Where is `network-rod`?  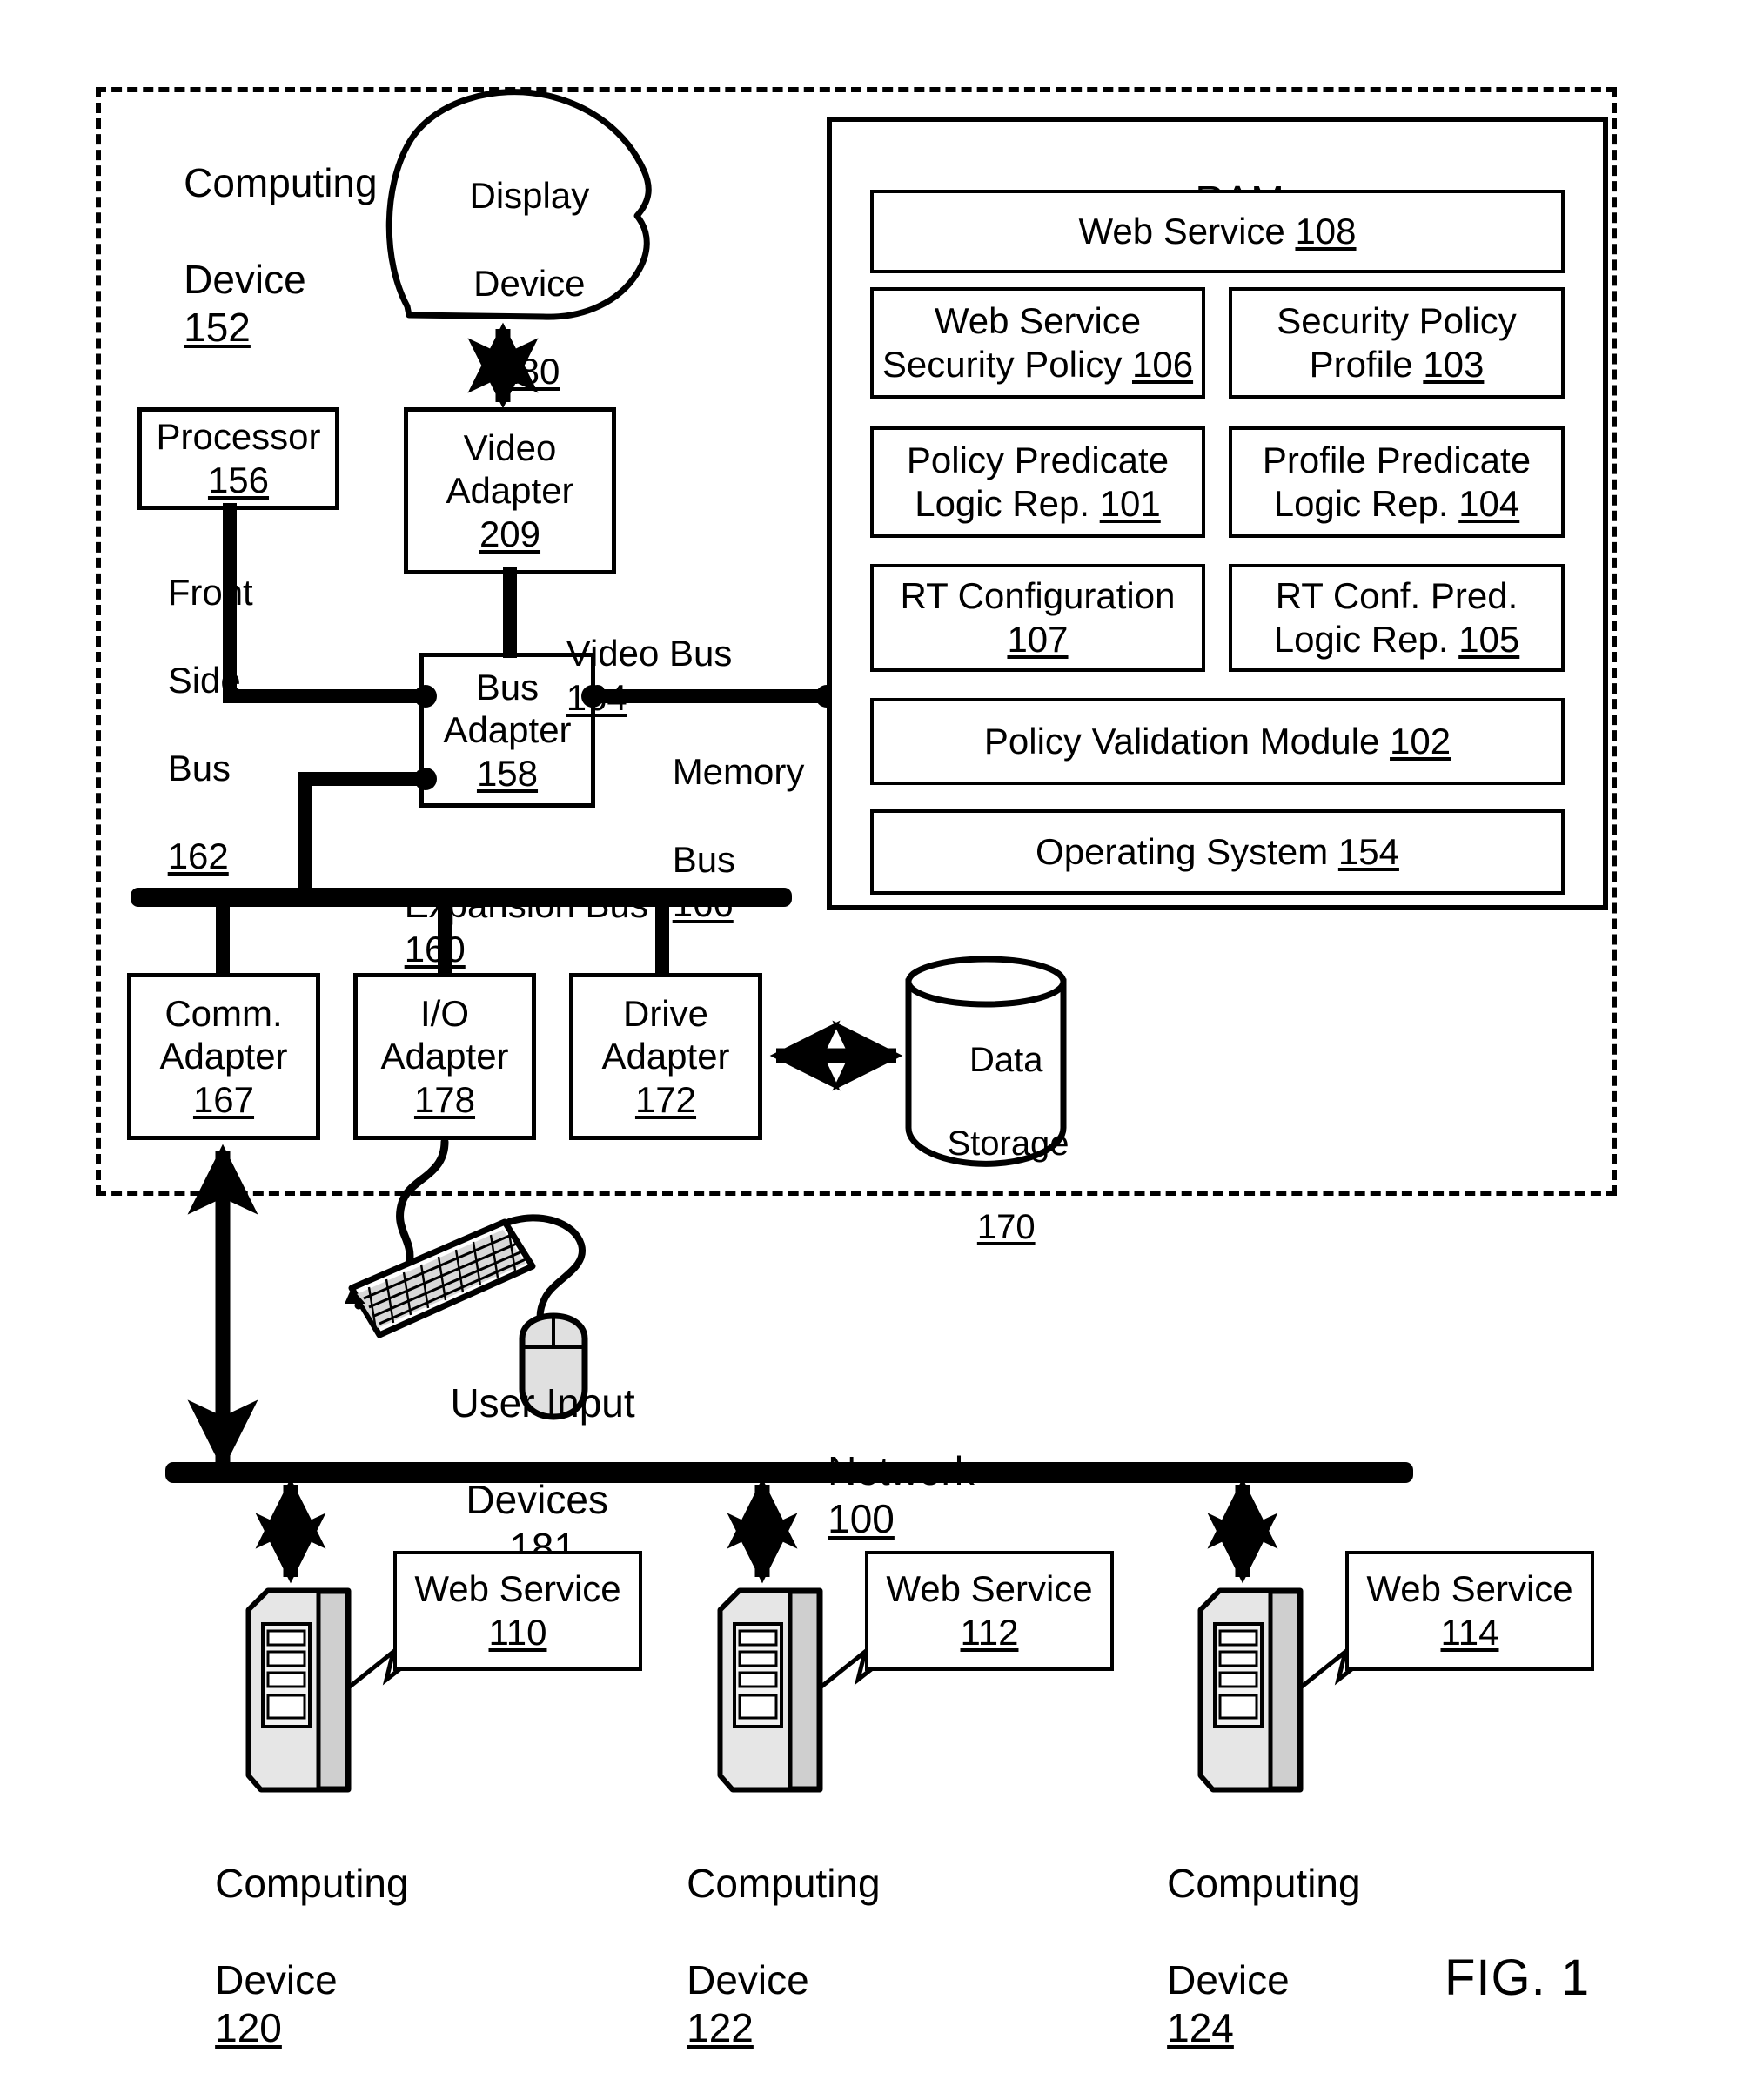
network-rod is located at coordinates (789, 1472).